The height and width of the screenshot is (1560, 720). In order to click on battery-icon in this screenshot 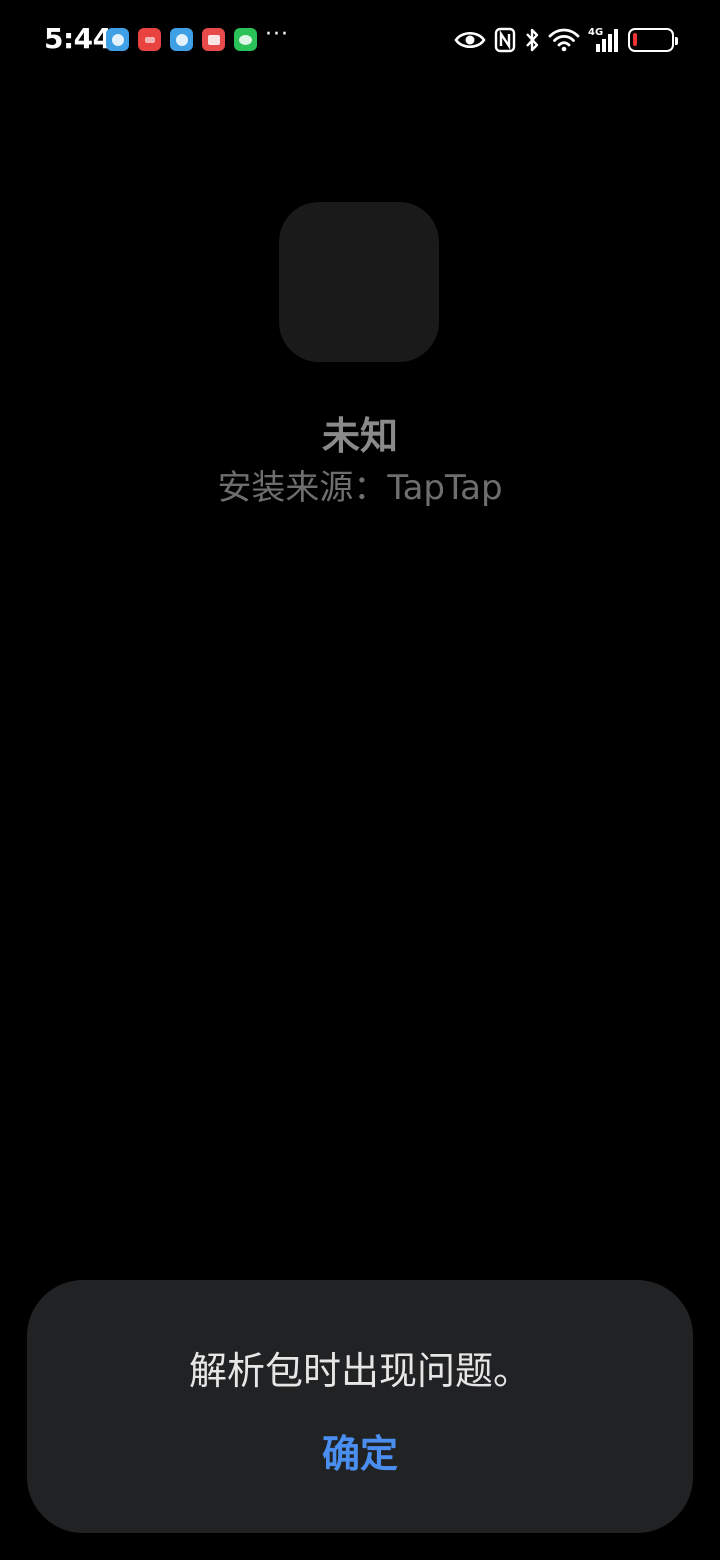, I will do `click(653, 40)`.